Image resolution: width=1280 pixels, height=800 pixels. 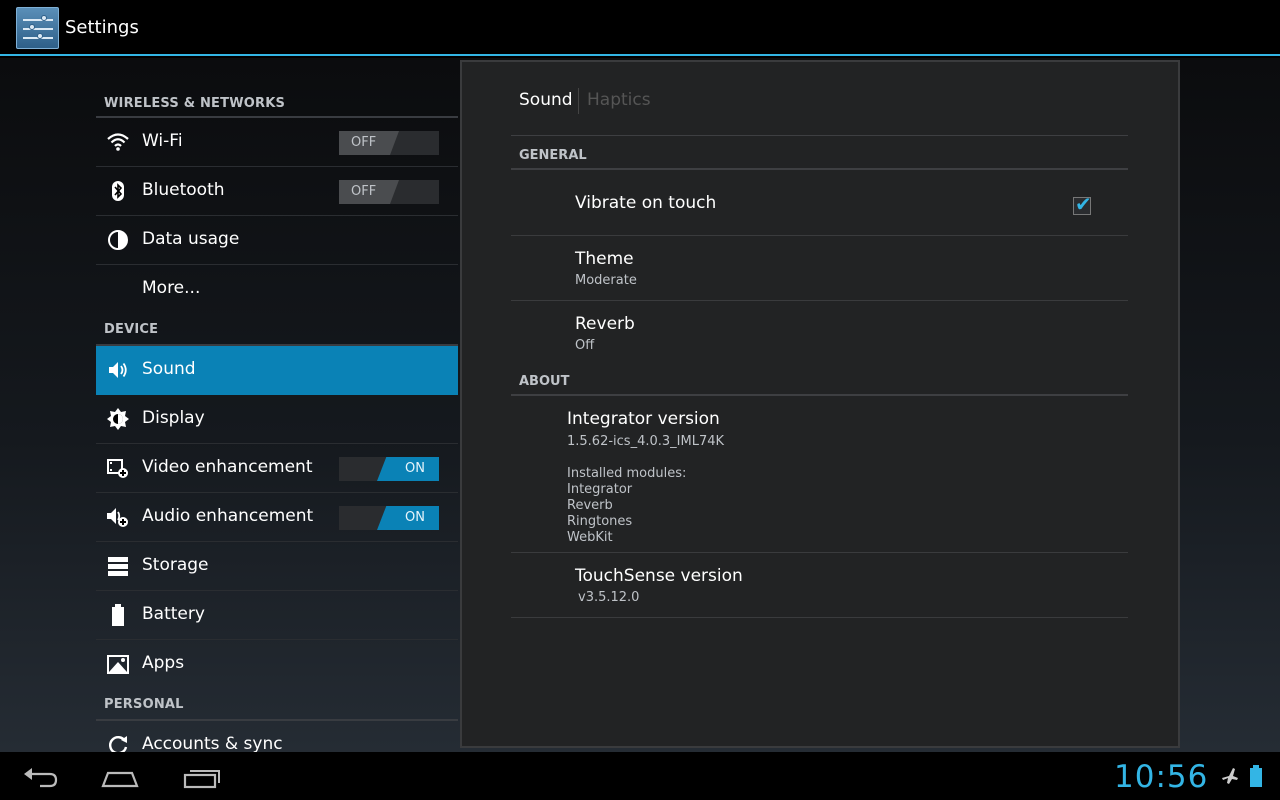 I want to click on theme-label: Theme, so click(x=604, y=259).